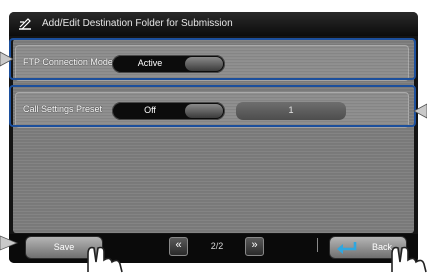 The height and width of the screenshot is (273, 427). What do you see at coordinates (347, 248) in the screenshot?
I see `return-arrow-icon` at bounding box center [347, 248].